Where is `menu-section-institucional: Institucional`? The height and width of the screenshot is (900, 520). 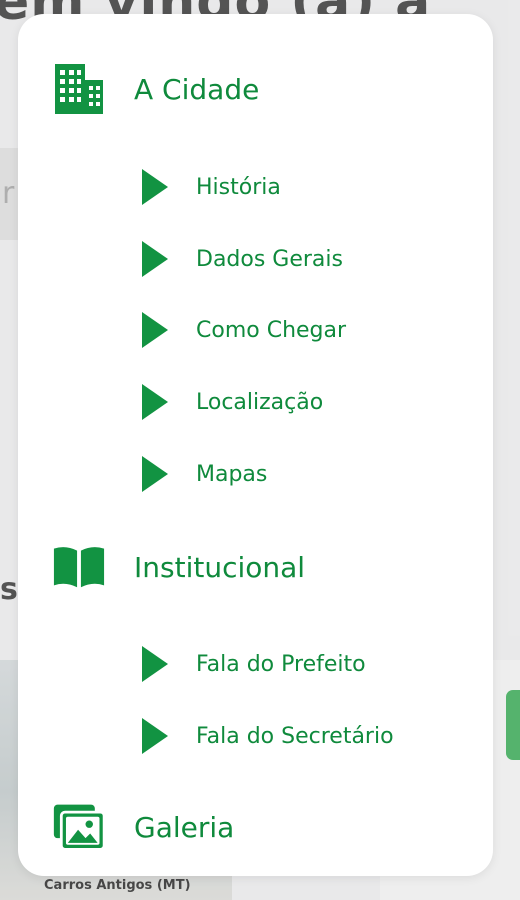
menu-section-institucional: Institucional is located at coordinates (178, 567).